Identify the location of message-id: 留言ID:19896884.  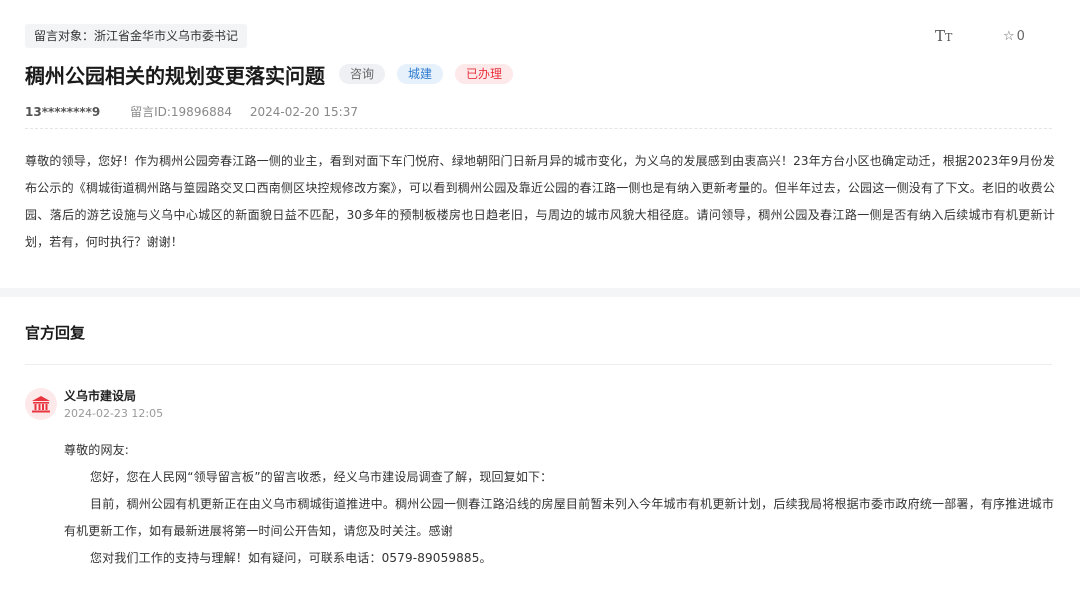
(181, 112).